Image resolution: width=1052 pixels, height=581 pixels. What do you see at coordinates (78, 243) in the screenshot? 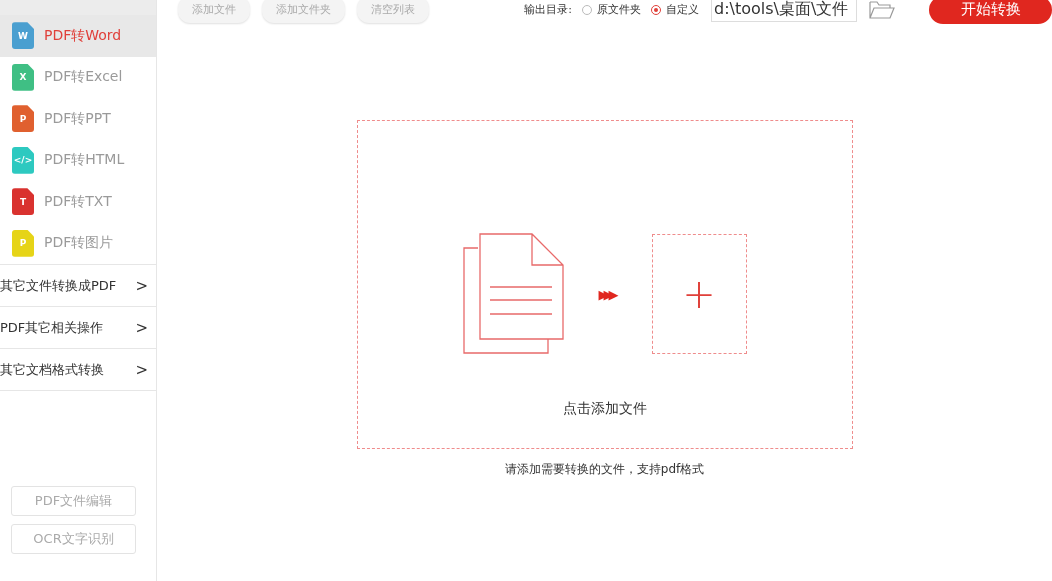
I see `sidebar-item: P PDF转图片` at bounding box center [78, 243].